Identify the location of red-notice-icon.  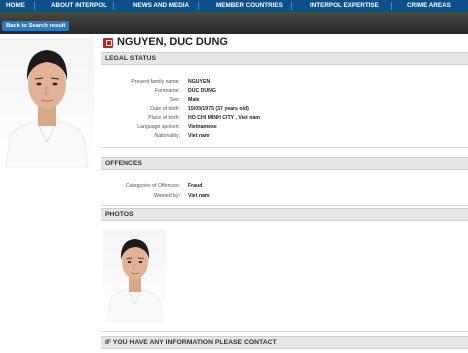
(108, 43).